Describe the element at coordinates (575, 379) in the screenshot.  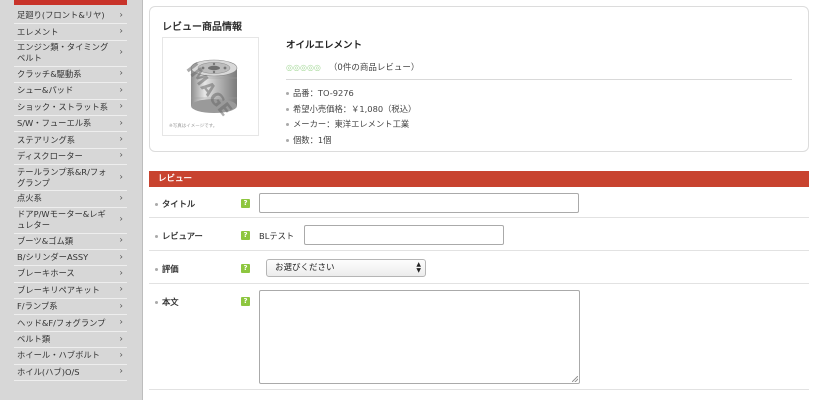
I see `resize-grip-icon` at that location.